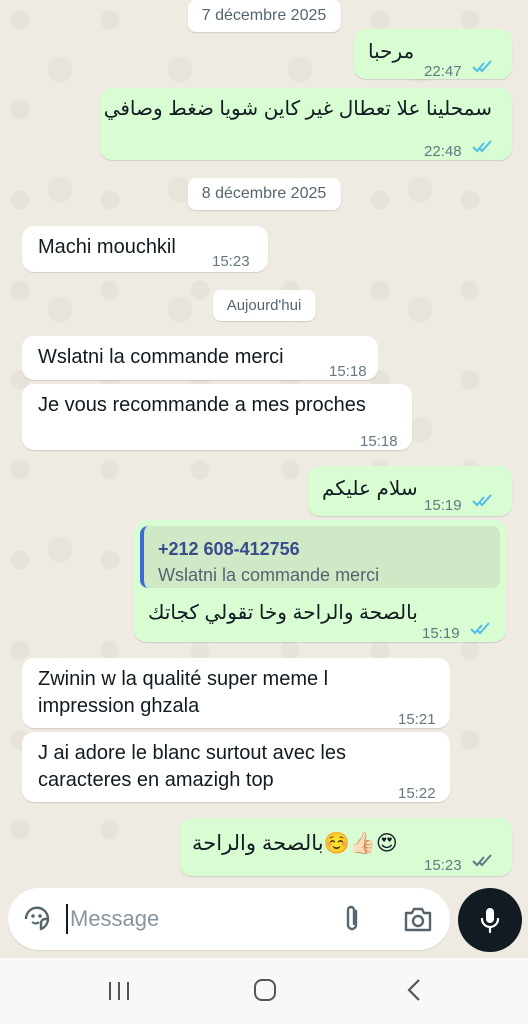 The height and width of the screenshot is (1024, 528). I want to click on quoted-sender: +212 608-412756, so click(229, 549).